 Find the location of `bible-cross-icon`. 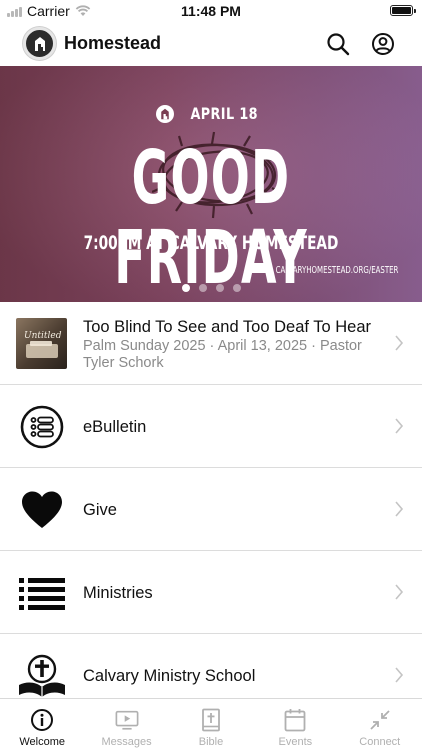

bible-cross-icon is located at coordinates (41, 675).